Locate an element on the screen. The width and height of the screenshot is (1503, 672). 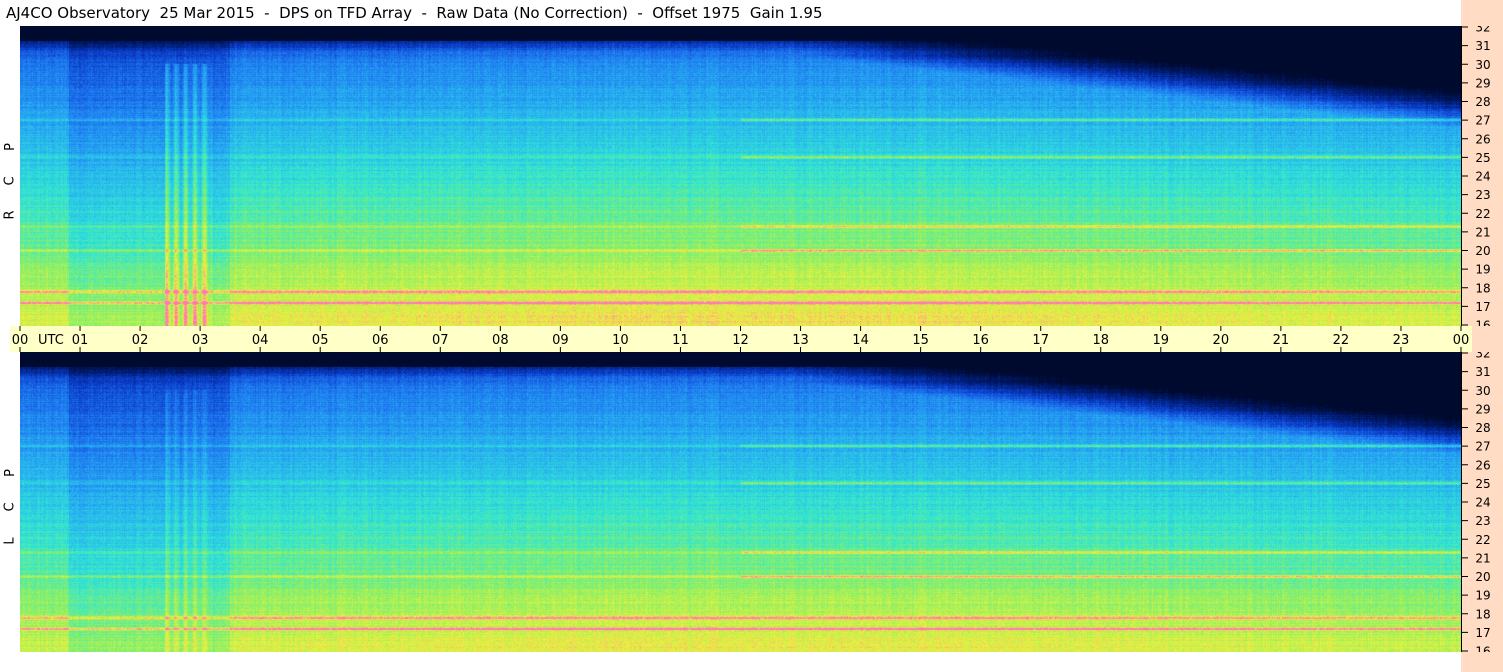
time-tick-label: 10 is located at coordinates (620, 340).